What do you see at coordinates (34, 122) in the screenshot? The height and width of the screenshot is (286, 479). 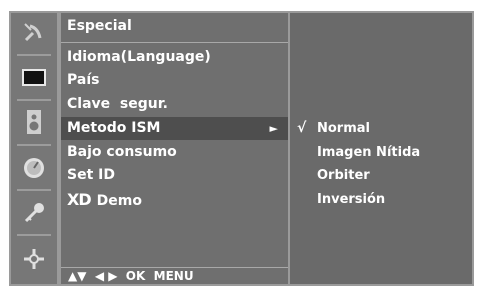 I see `speaker-icon` at bounding box center [34, 122].